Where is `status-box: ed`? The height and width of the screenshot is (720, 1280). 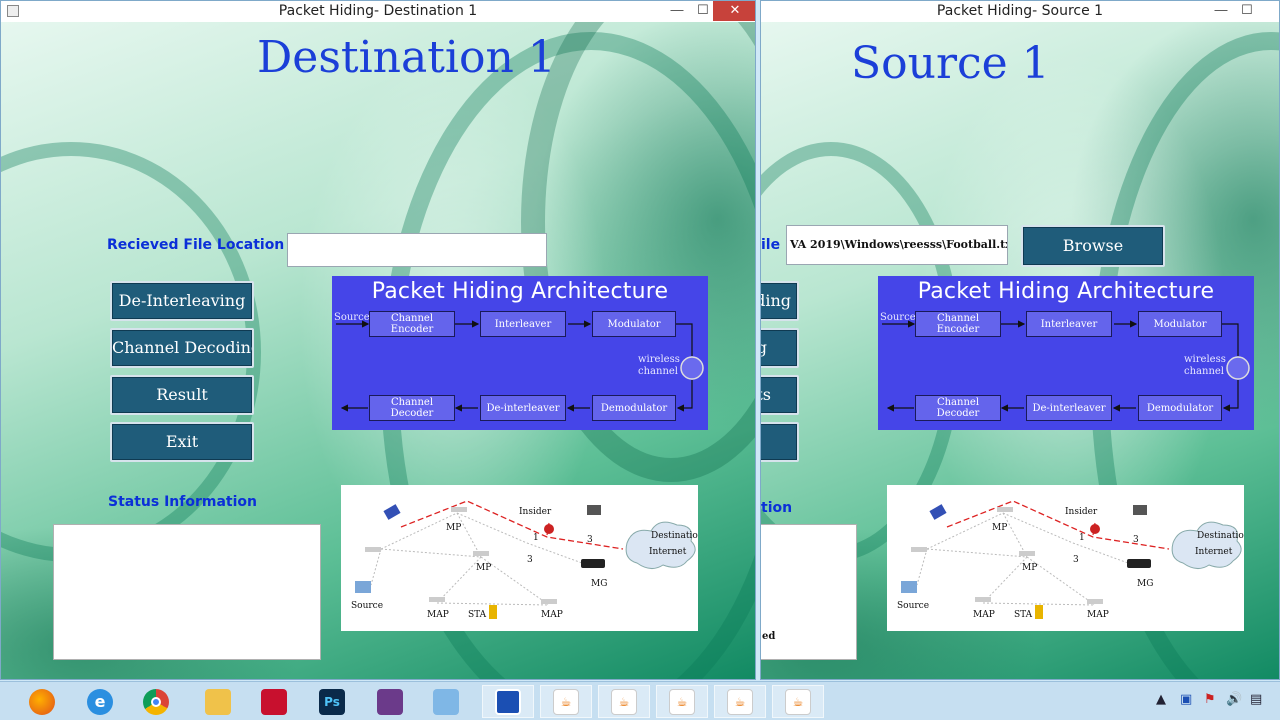
status-box: ed is located at coordinates (809, 592).